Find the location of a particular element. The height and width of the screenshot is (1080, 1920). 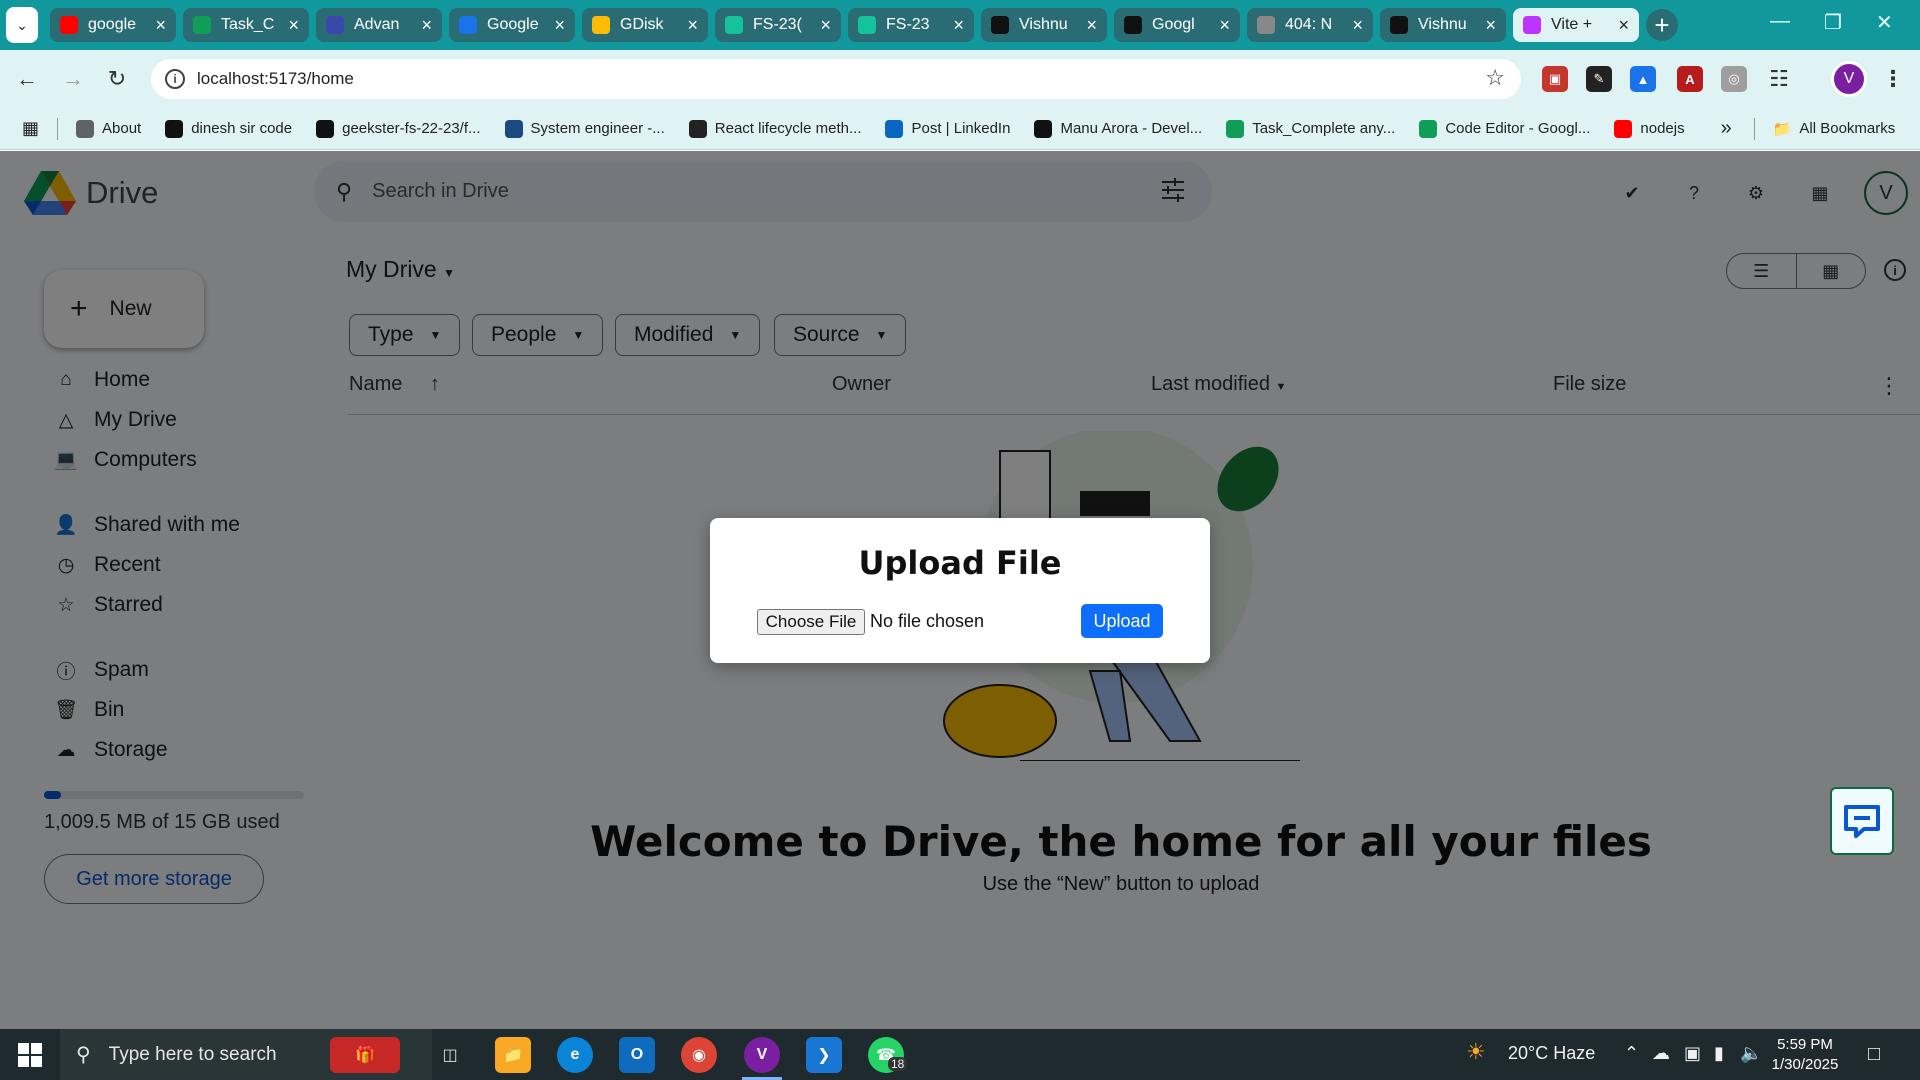

extension-a-icon: A is located at coordinates (1690, 79).